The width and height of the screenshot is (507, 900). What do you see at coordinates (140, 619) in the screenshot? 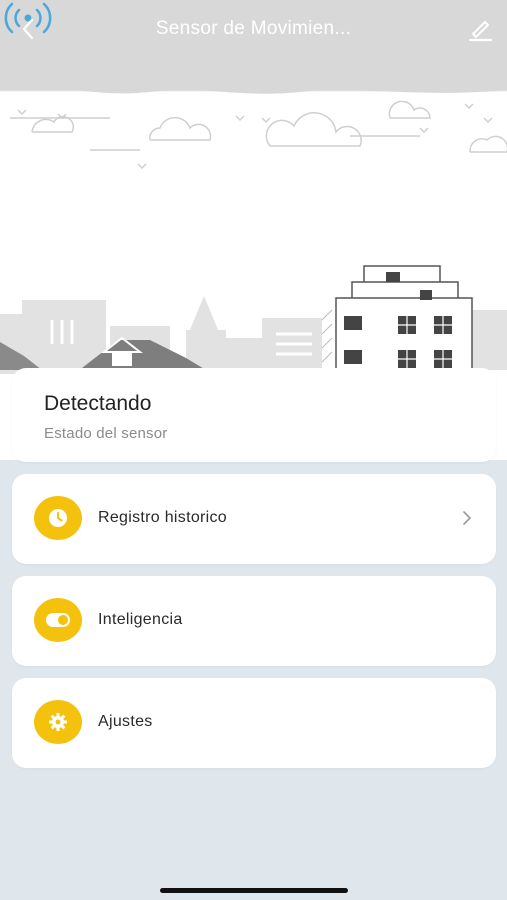
I see `menu-item-intelligence-label: Inteligencia` at bounding box center [140, 619].